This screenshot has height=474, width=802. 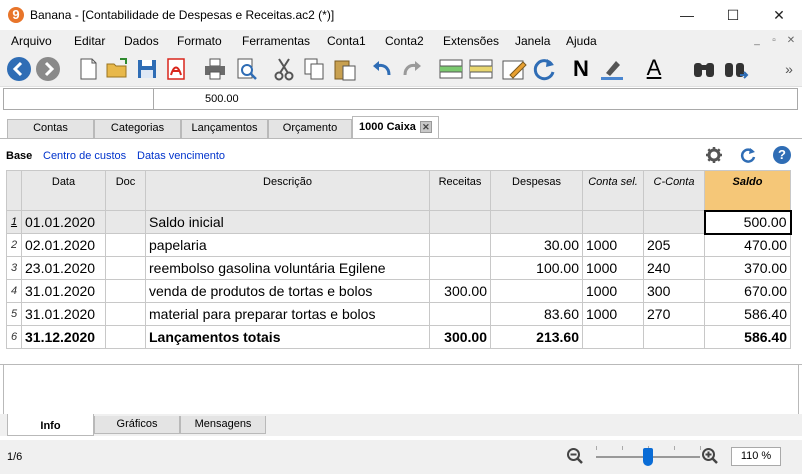 What do you see at coordinates (50, 425) in the screenshot?
I see `tab-info: Info` at bounding box center [50, 425].